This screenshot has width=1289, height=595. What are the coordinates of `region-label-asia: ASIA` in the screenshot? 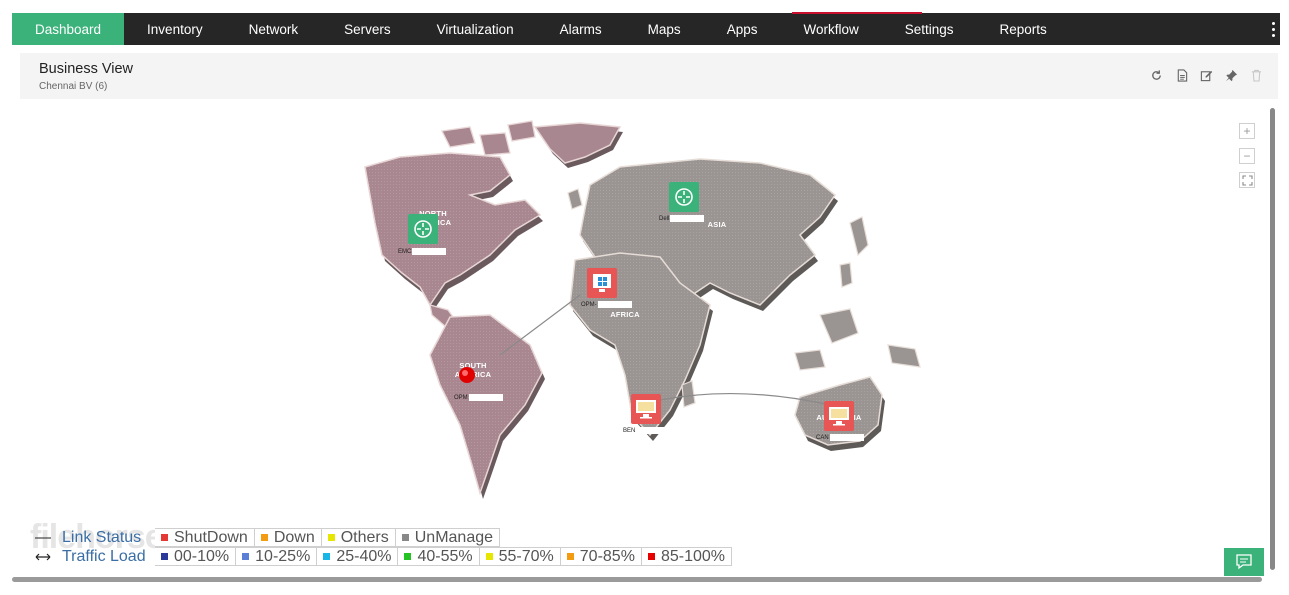 It's located at (717, 224).